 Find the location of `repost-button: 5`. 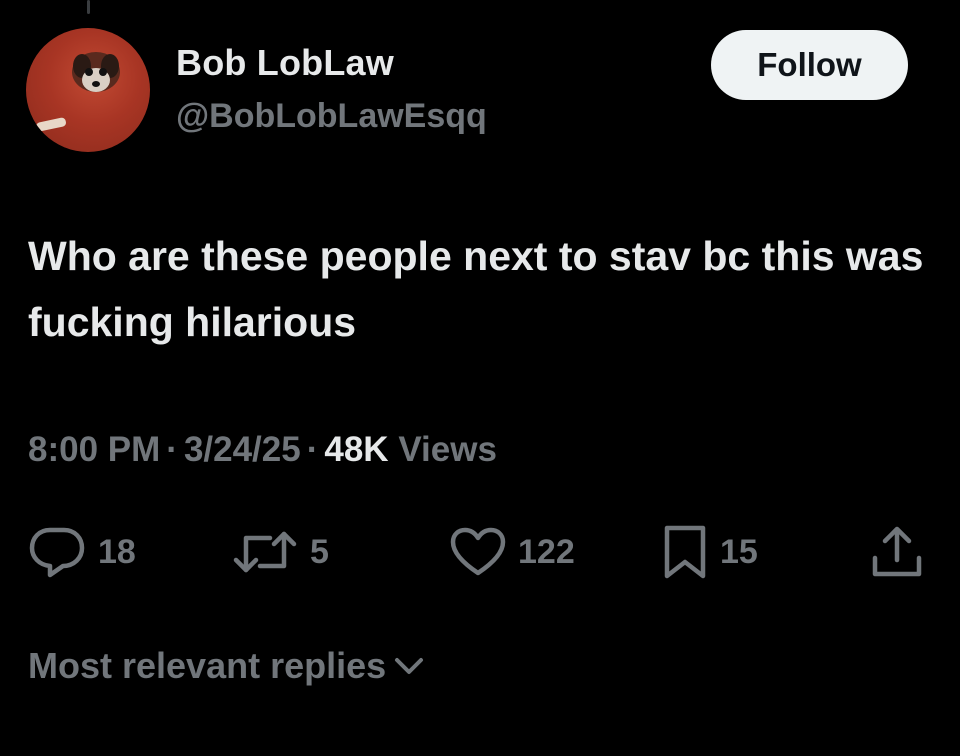

repost-button: 5 is located at coordinates (280, 552).